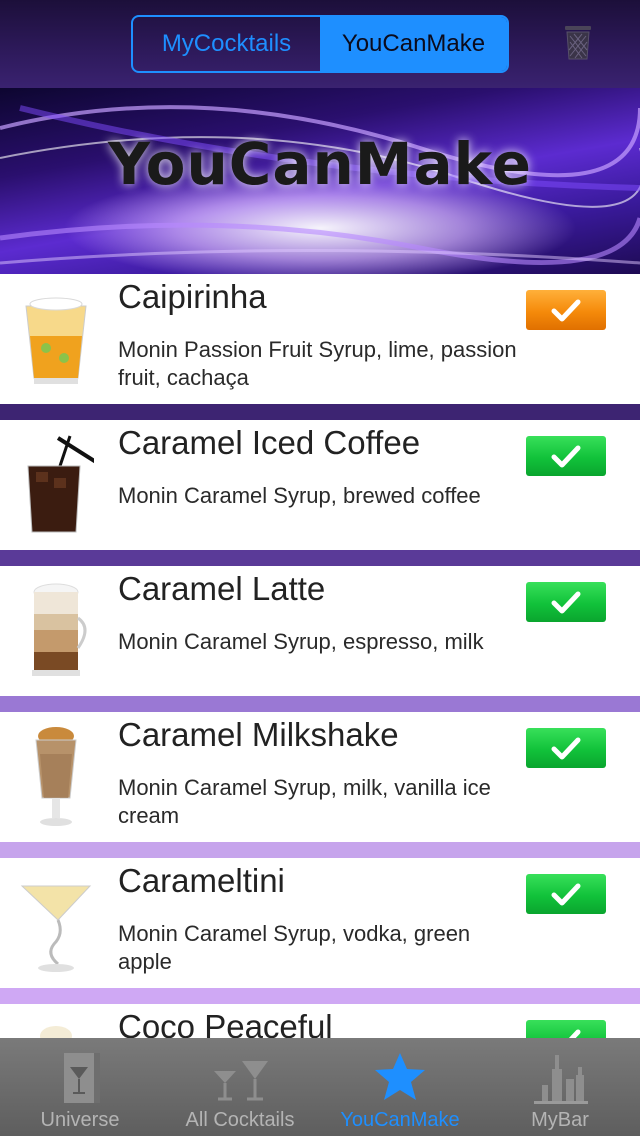 This screenshot has width=640, height=1136. What do you see at coordinates (299, 495) in the screenshot?
I see `cocktail-ingredients: Monin Caramel Syrup, brewed coffee` at bounding box center [299, 495].